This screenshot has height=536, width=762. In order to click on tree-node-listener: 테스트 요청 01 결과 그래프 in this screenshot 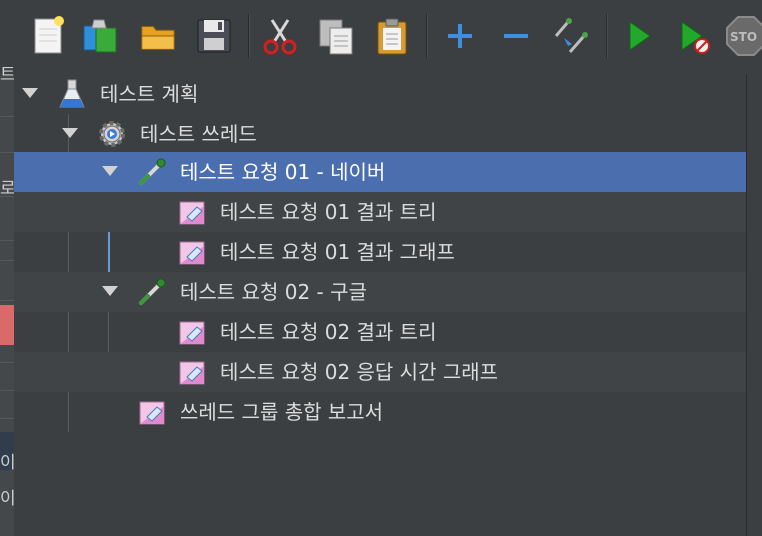, I will do `click(380, 252)`.